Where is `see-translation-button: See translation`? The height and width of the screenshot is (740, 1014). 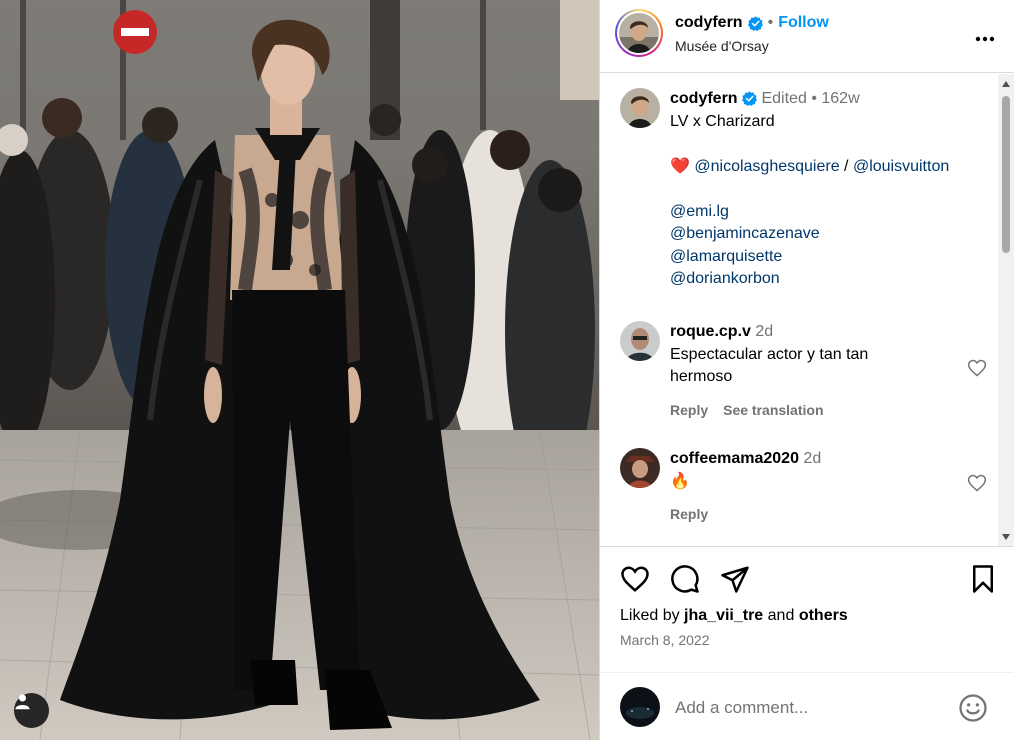 see-translation-button: See translation is located at coordinates (773, 410).